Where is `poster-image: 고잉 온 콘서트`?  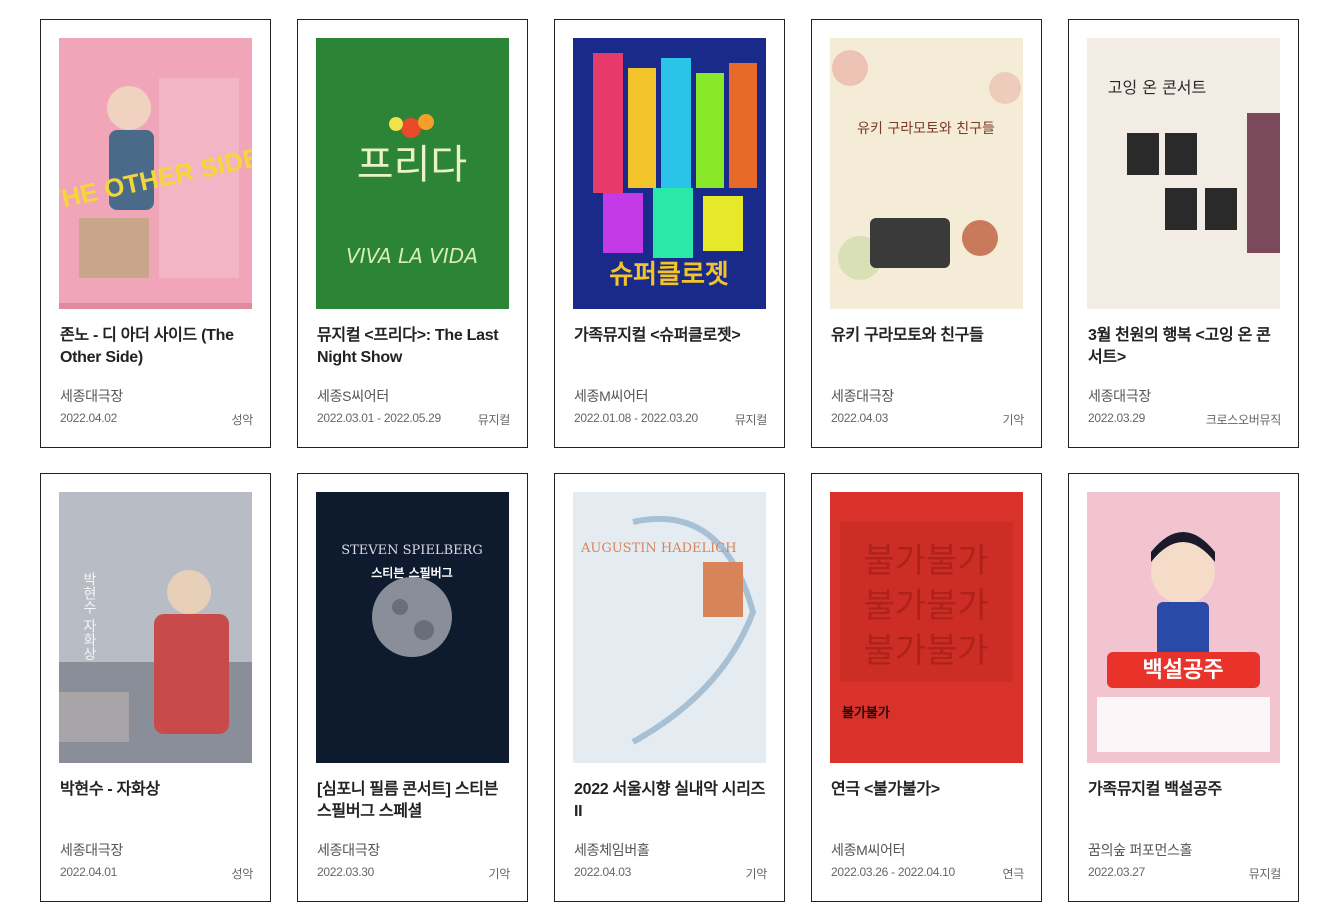 poster-image: 고잉 온 콘서트 is located at coordinates (1183, 173).